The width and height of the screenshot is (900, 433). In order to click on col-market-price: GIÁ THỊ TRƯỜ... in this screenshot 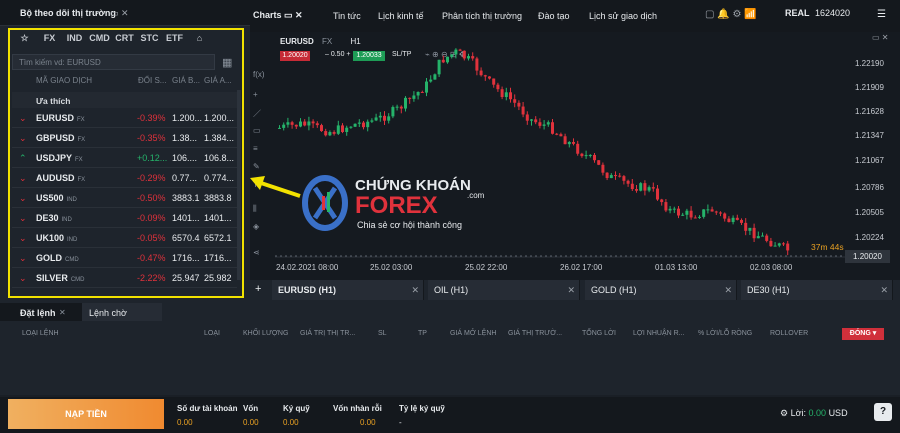, I will do `click(535, 333)`.